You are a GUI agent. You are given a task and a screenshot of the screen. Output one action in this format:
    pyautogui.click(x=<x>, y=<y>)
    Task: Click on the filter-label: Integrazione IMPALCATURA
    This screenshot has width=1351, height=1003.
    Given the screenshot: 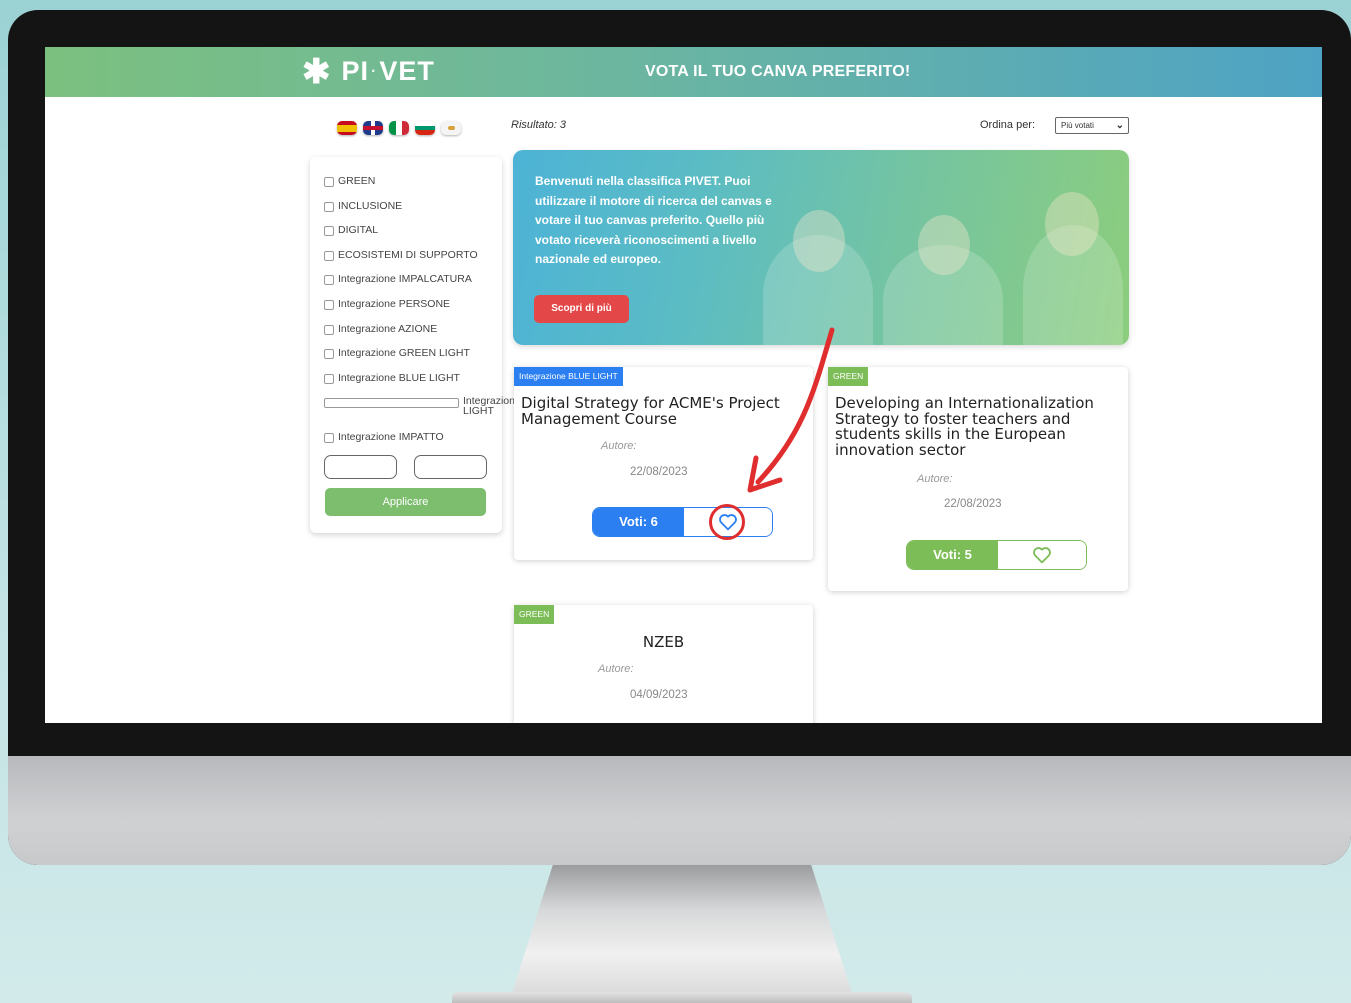 What is the action you would take?
    pyautogui.click(x=405, y=279)
    